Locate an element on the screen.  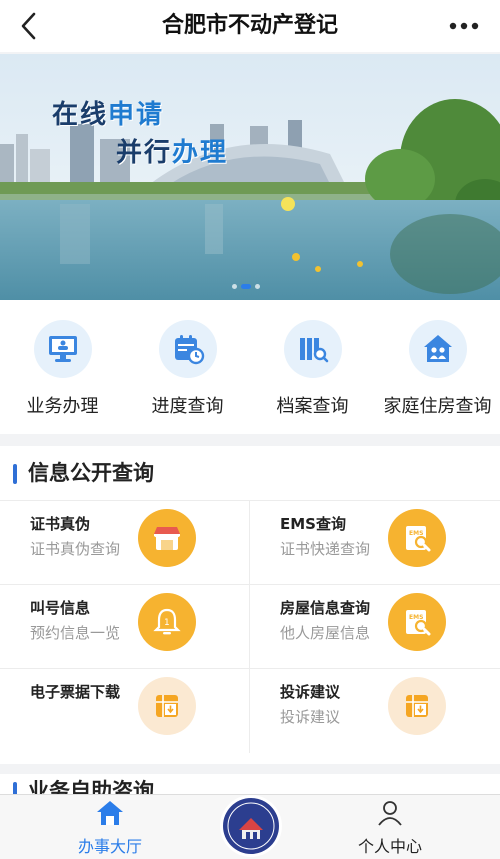
quick-label: 进度查询 is located at coordinates (187, 406).